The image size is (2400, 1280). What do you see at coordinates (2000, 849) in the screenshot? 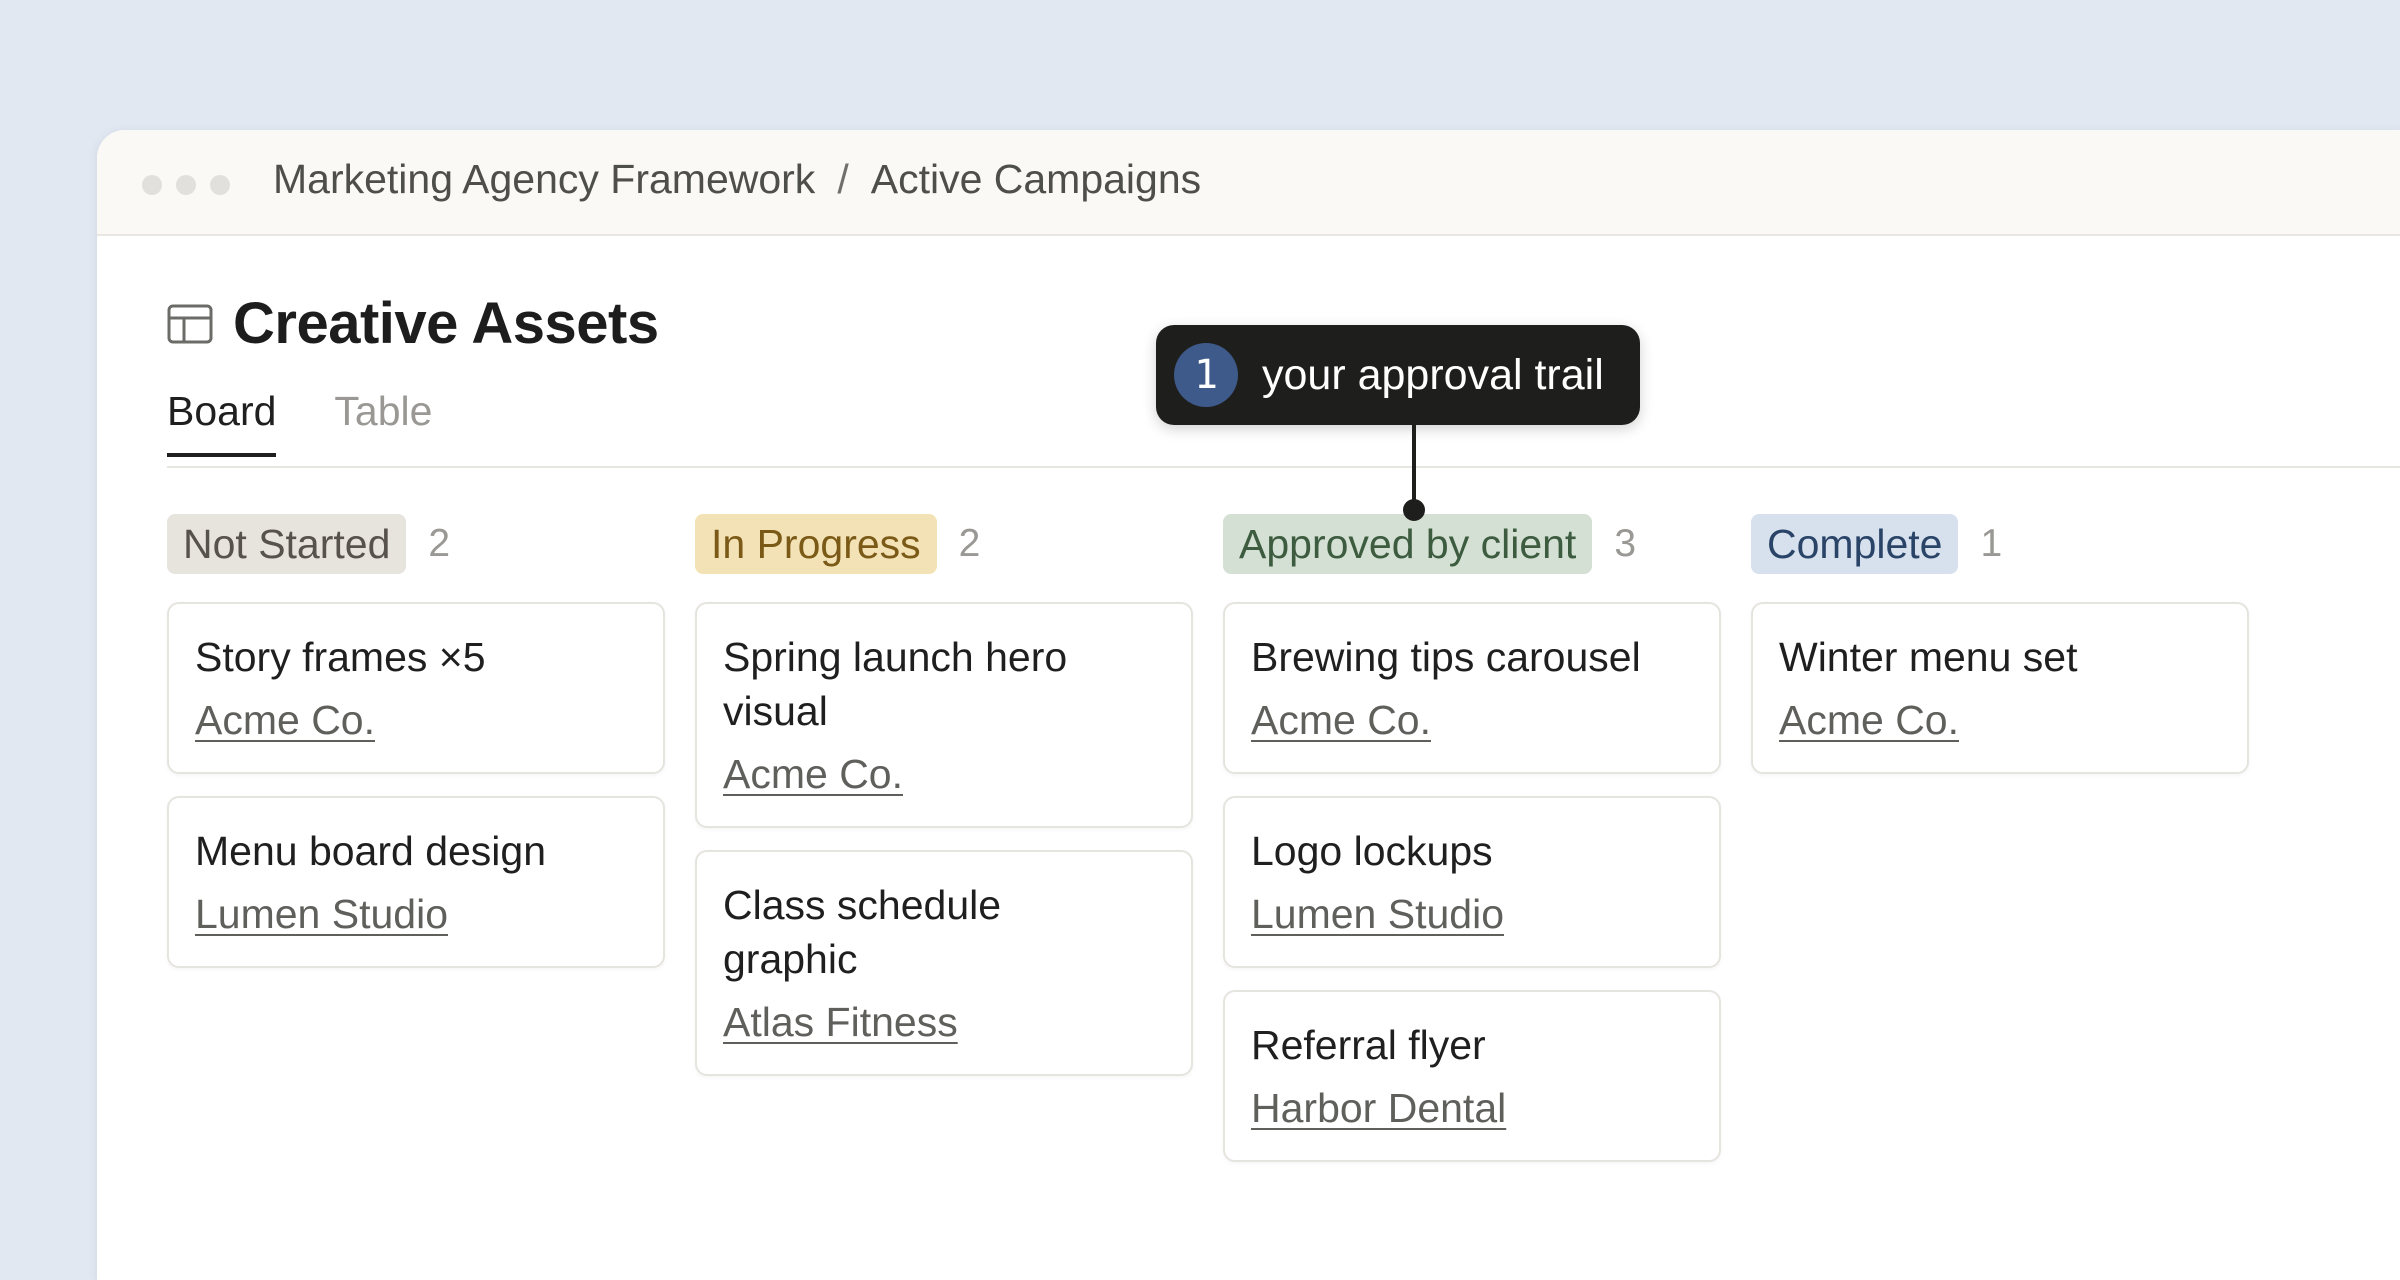
I see `column-complete: Complete 1 Winter menu set Acme Co.` at bounding box center [2000, 849].